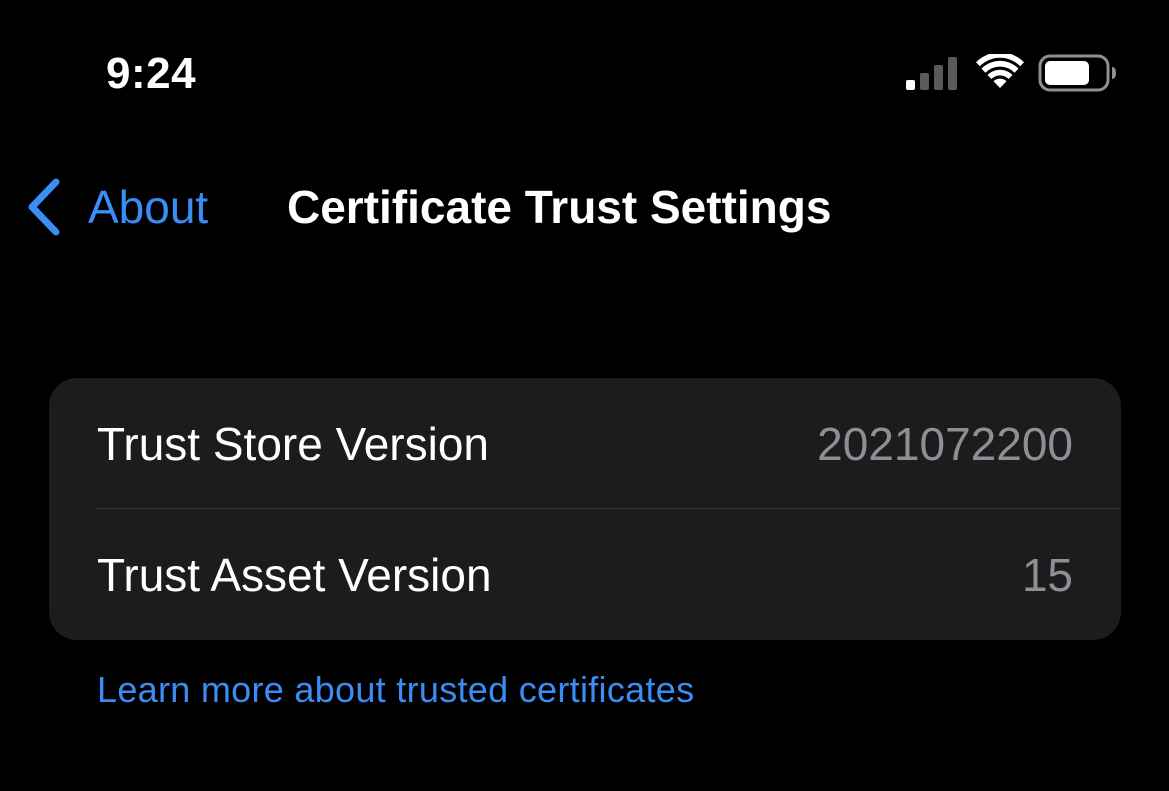 Image resolution: width=1169 pixels, height=791 pixels. What do you see at coordinates (148, 207) in the screenshot?
I see `back-button-label: About` at bounding box center [148, 207].